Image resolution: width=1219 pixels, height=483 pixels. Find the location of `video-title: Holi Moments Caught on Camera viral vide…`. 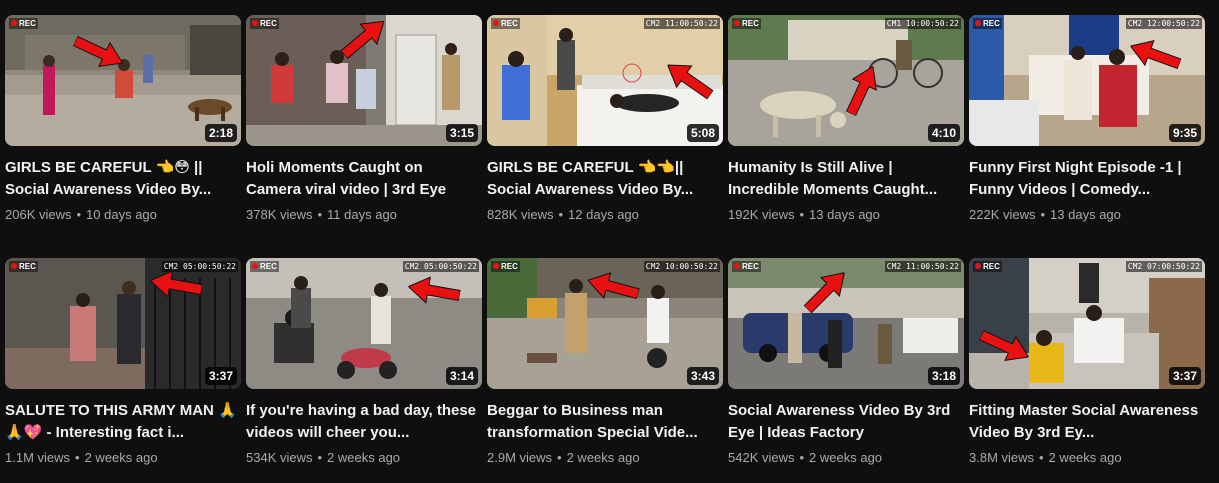

video-title: Holi Moments Caught on Camera viral vide… is located at coordinates (362, 179).